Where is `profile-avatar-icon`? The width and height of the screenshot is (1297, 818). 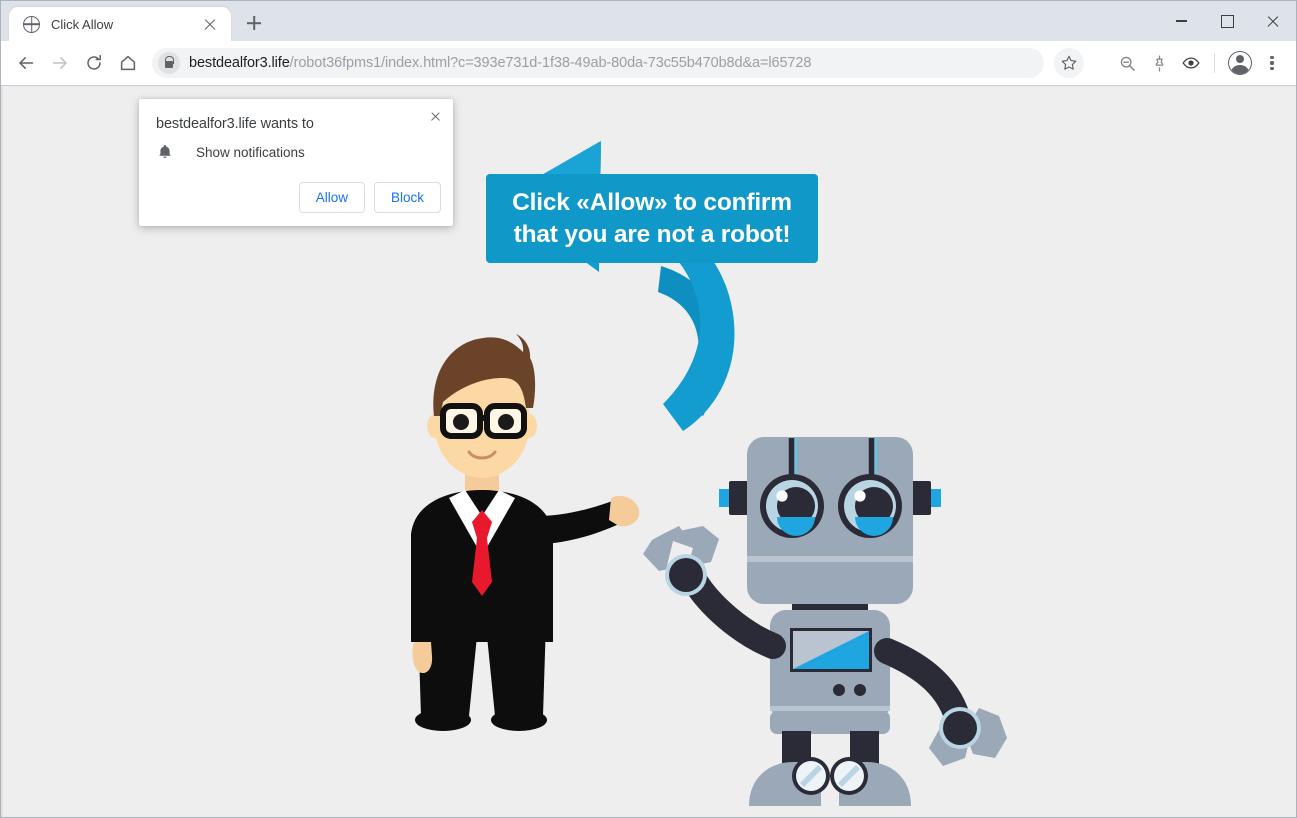
profile-avatar-icon is located at coordinates (1240, 63).